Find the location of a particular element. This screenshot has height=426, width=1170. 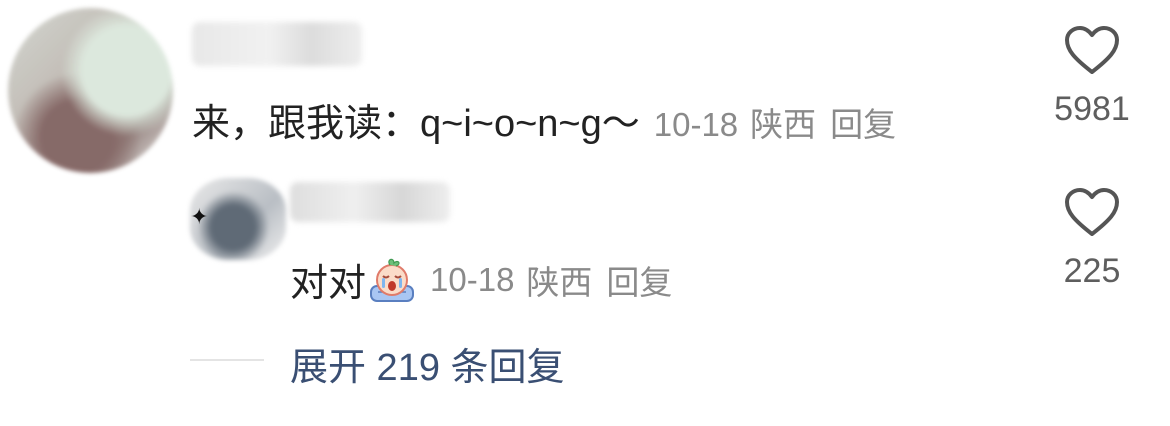

comment-row: 来，跟我读：q~i~o~n~g～ 10-18 陕西 回复 is located at coordinates (544, 119).